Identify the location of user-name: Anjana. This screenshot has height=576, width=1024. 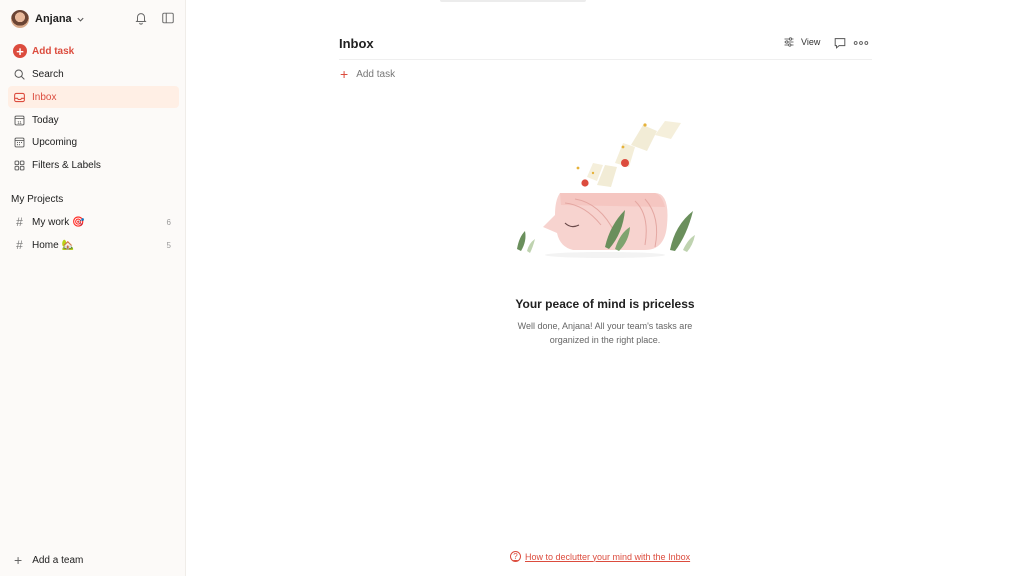
(53, 19).